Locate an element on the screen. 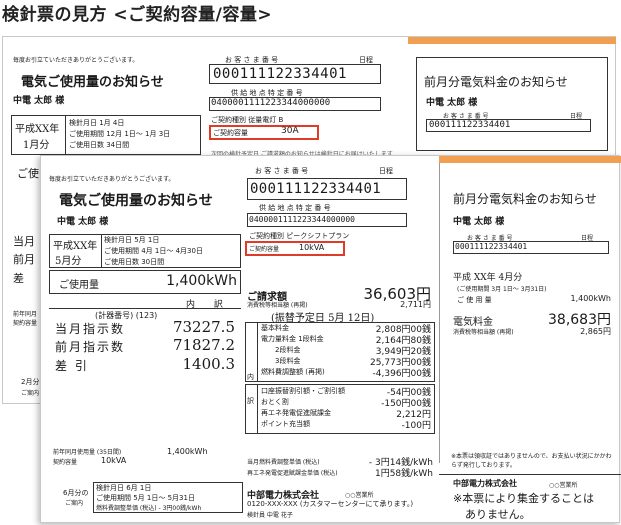 The width and height of the screenshot is (621, 525). next-label: 6月分の is located at coordinates (76, 493).